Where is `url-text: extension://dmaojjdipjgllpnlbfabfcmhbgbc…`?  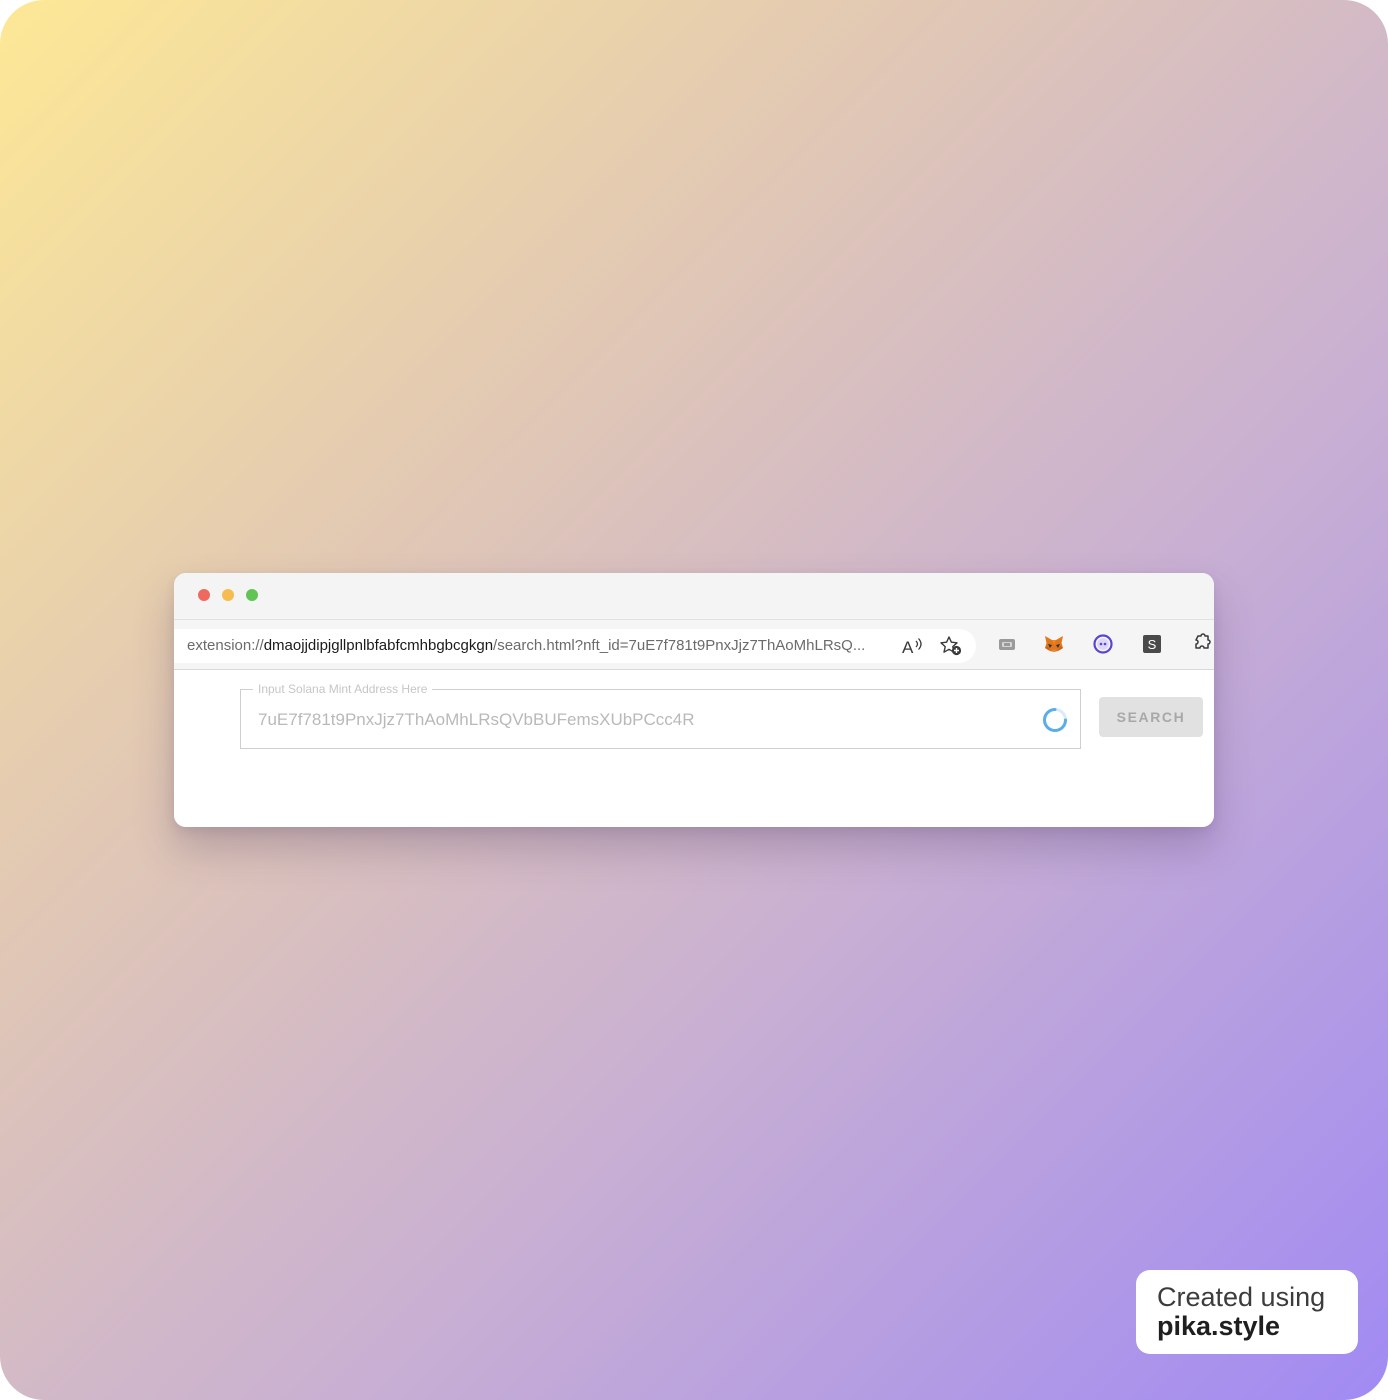 url-text: extension://dmaojjdipjgllpnlbfabfcmhbgbc… is located at coordinates (526, 645).